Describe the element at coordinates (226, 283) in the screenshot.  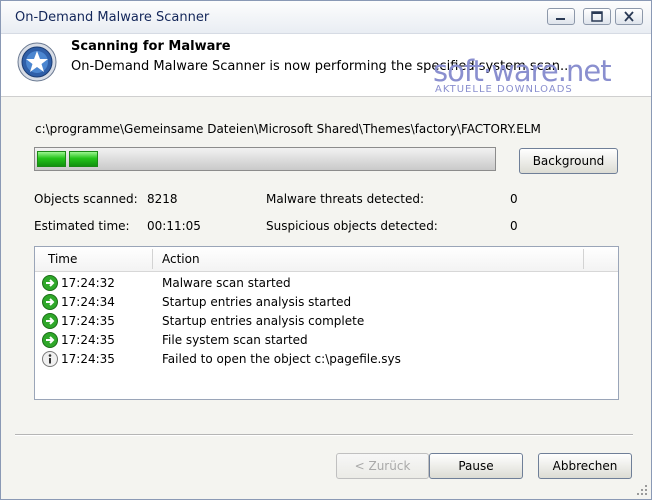
I see `log-action: Malware scan started` at that location.